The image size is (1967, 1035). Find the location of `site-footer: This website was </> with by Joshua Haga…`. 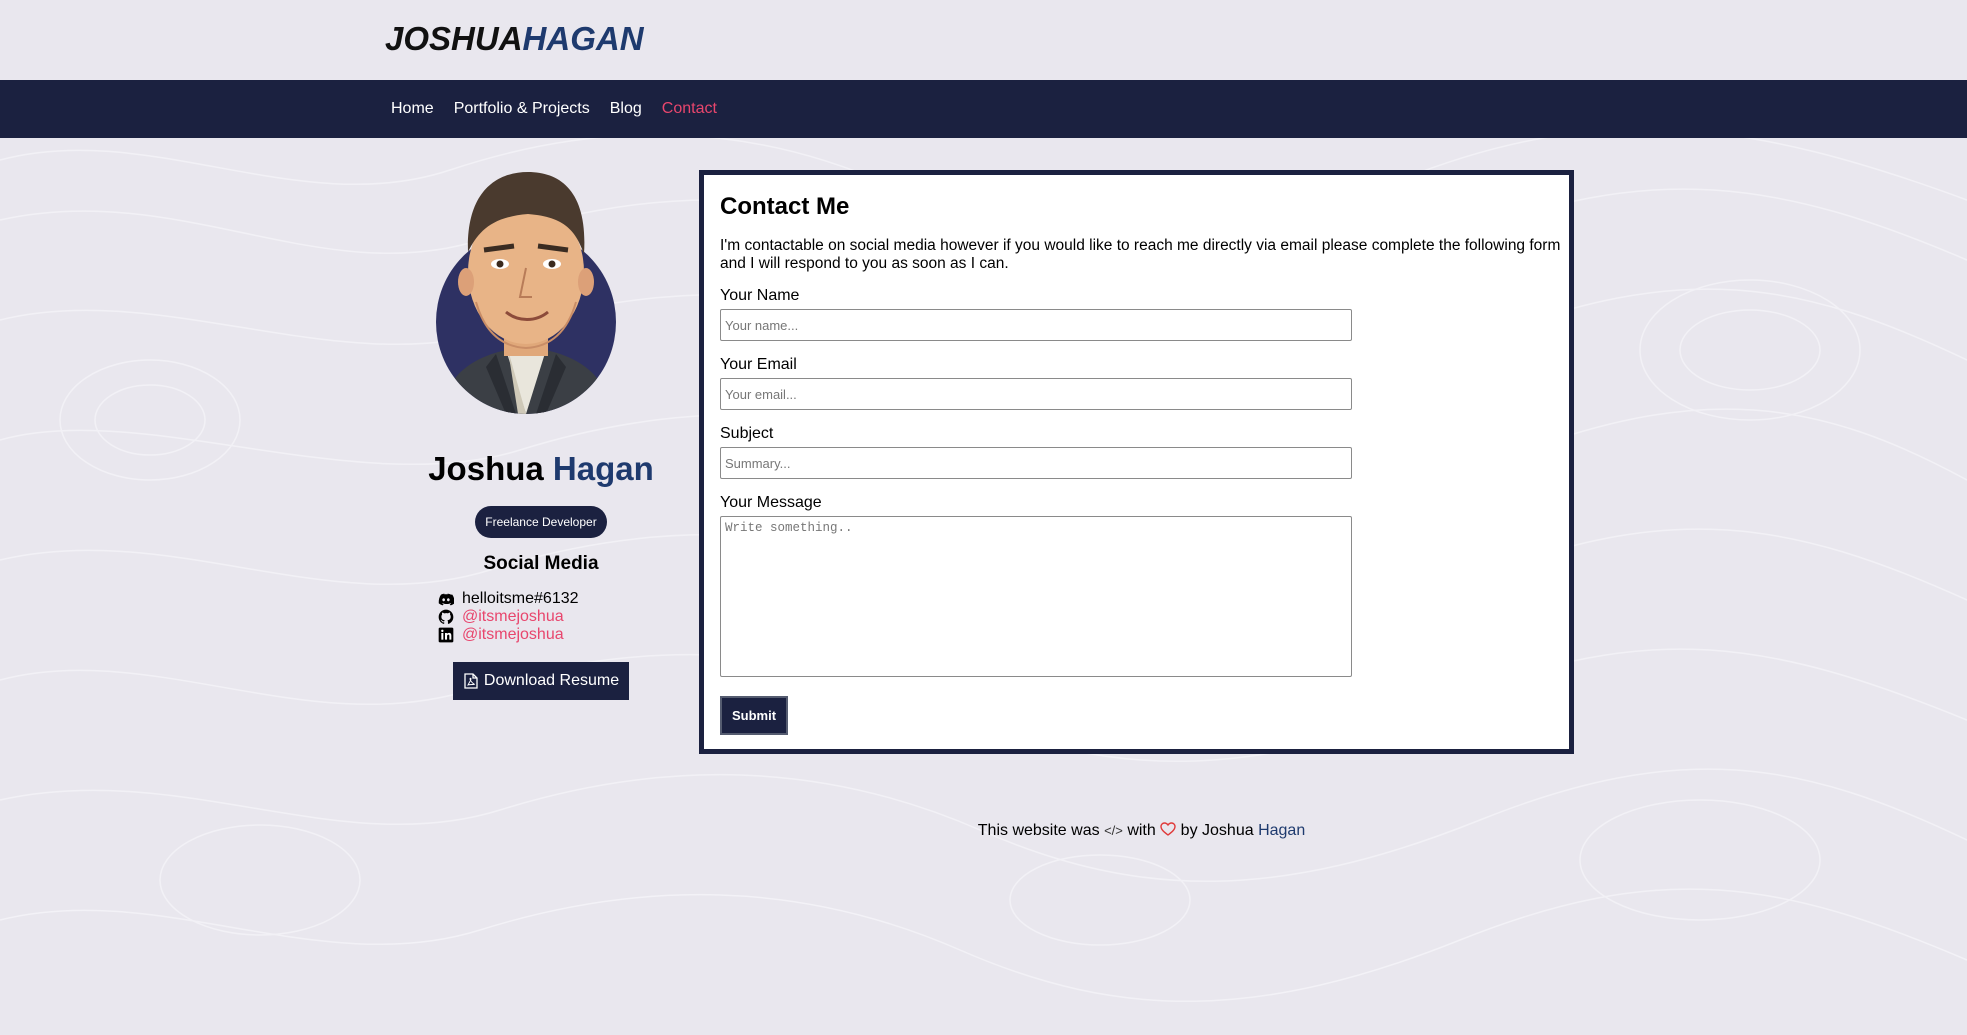

site-footer: This website was </> with by Joshua Haga… is located at coordinates (983, 831).